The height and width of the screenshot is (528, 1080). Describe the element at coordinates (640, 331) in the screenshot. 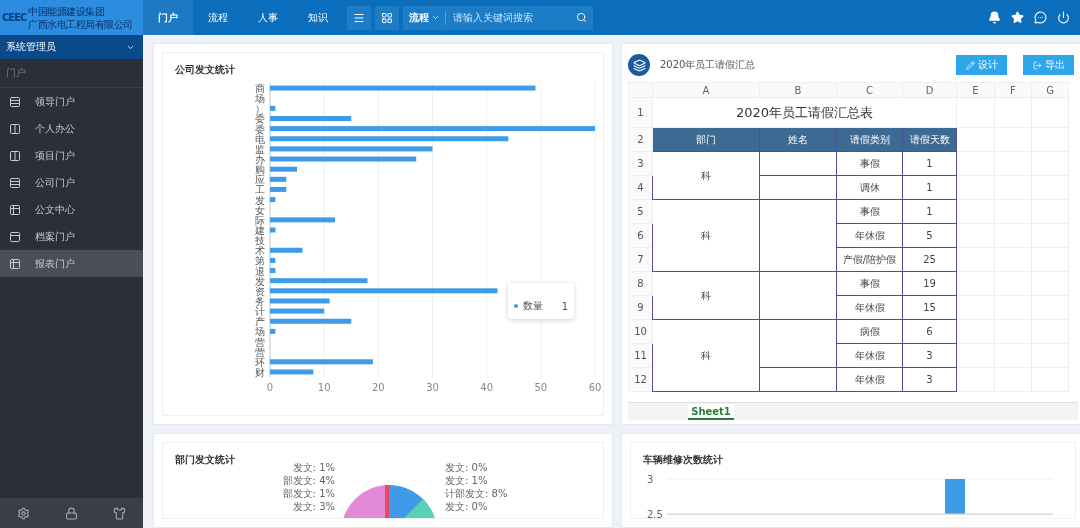

I see `row-number: 10` at that location.